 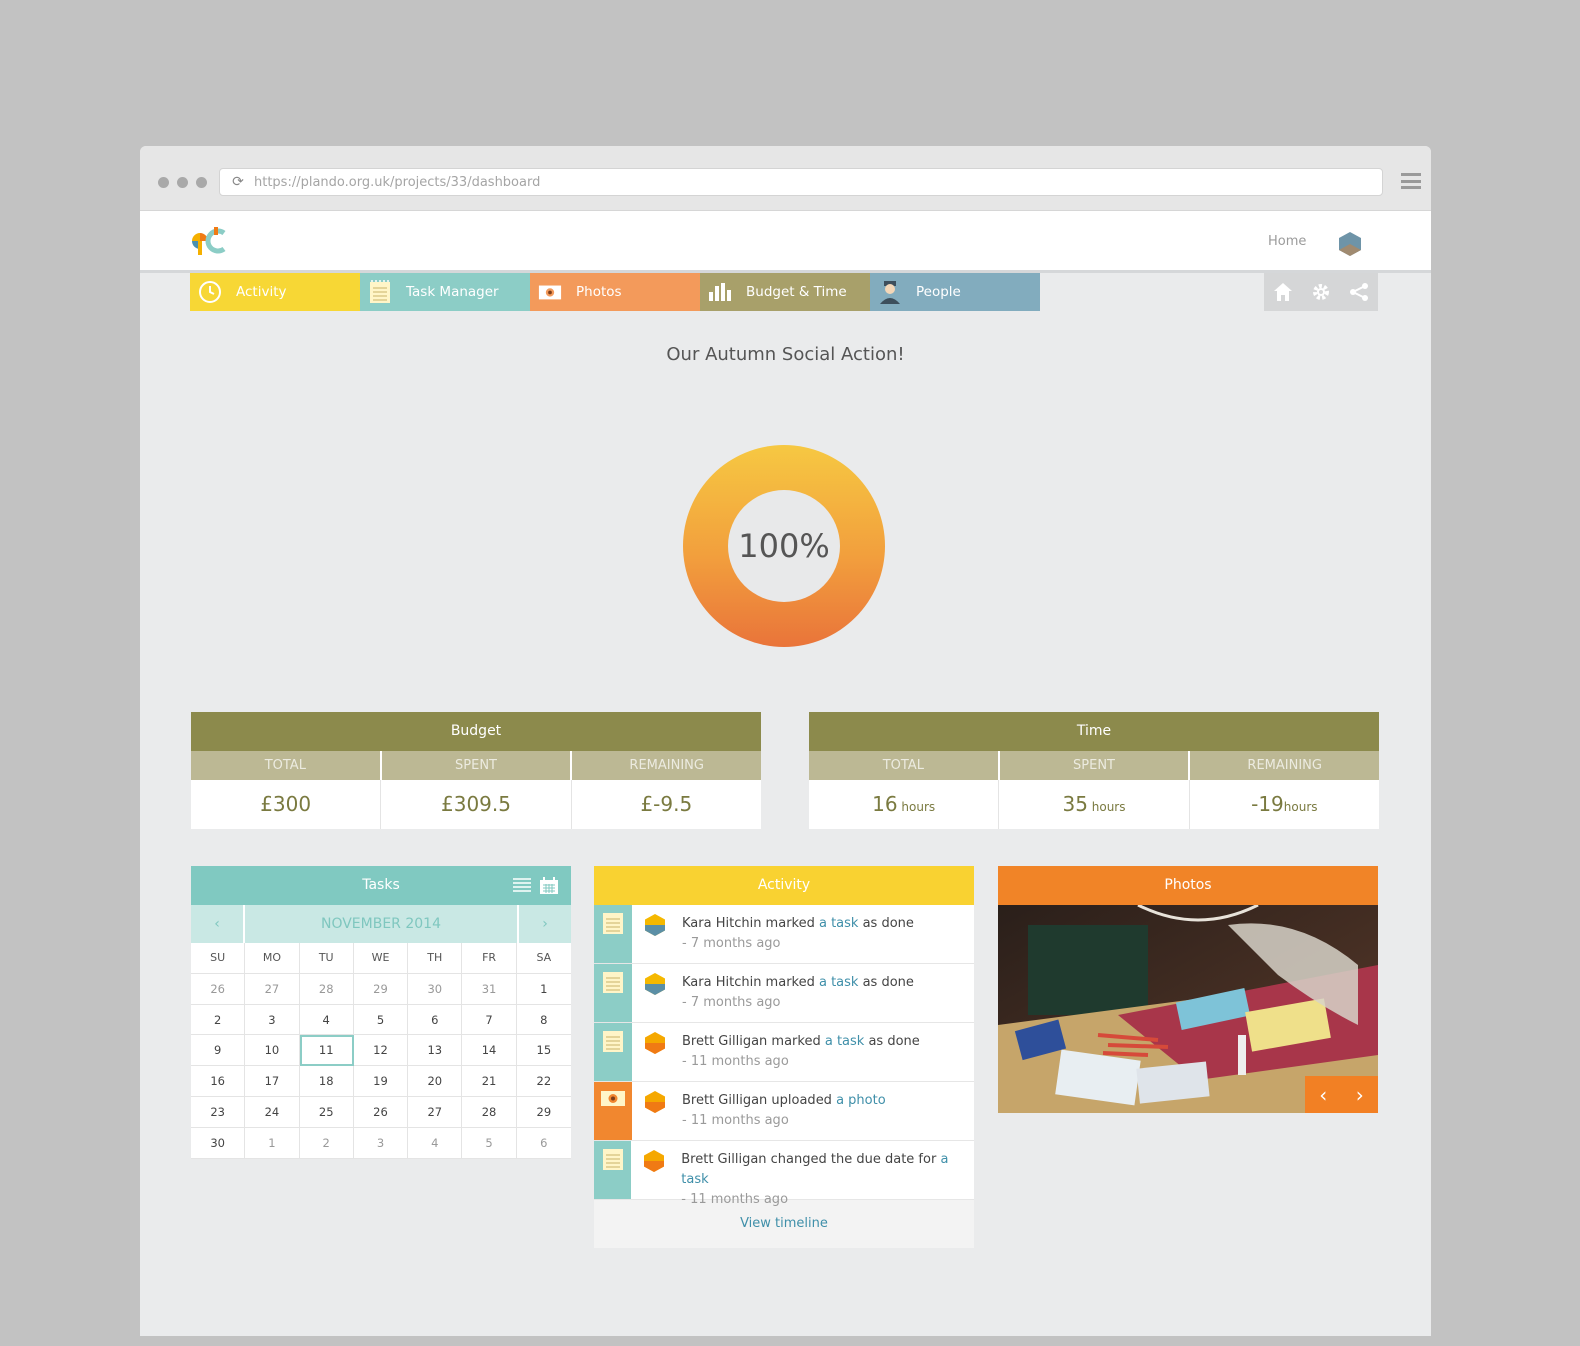 I want to click on calendar-day-cell: 19, so click(x=381, y=1081).